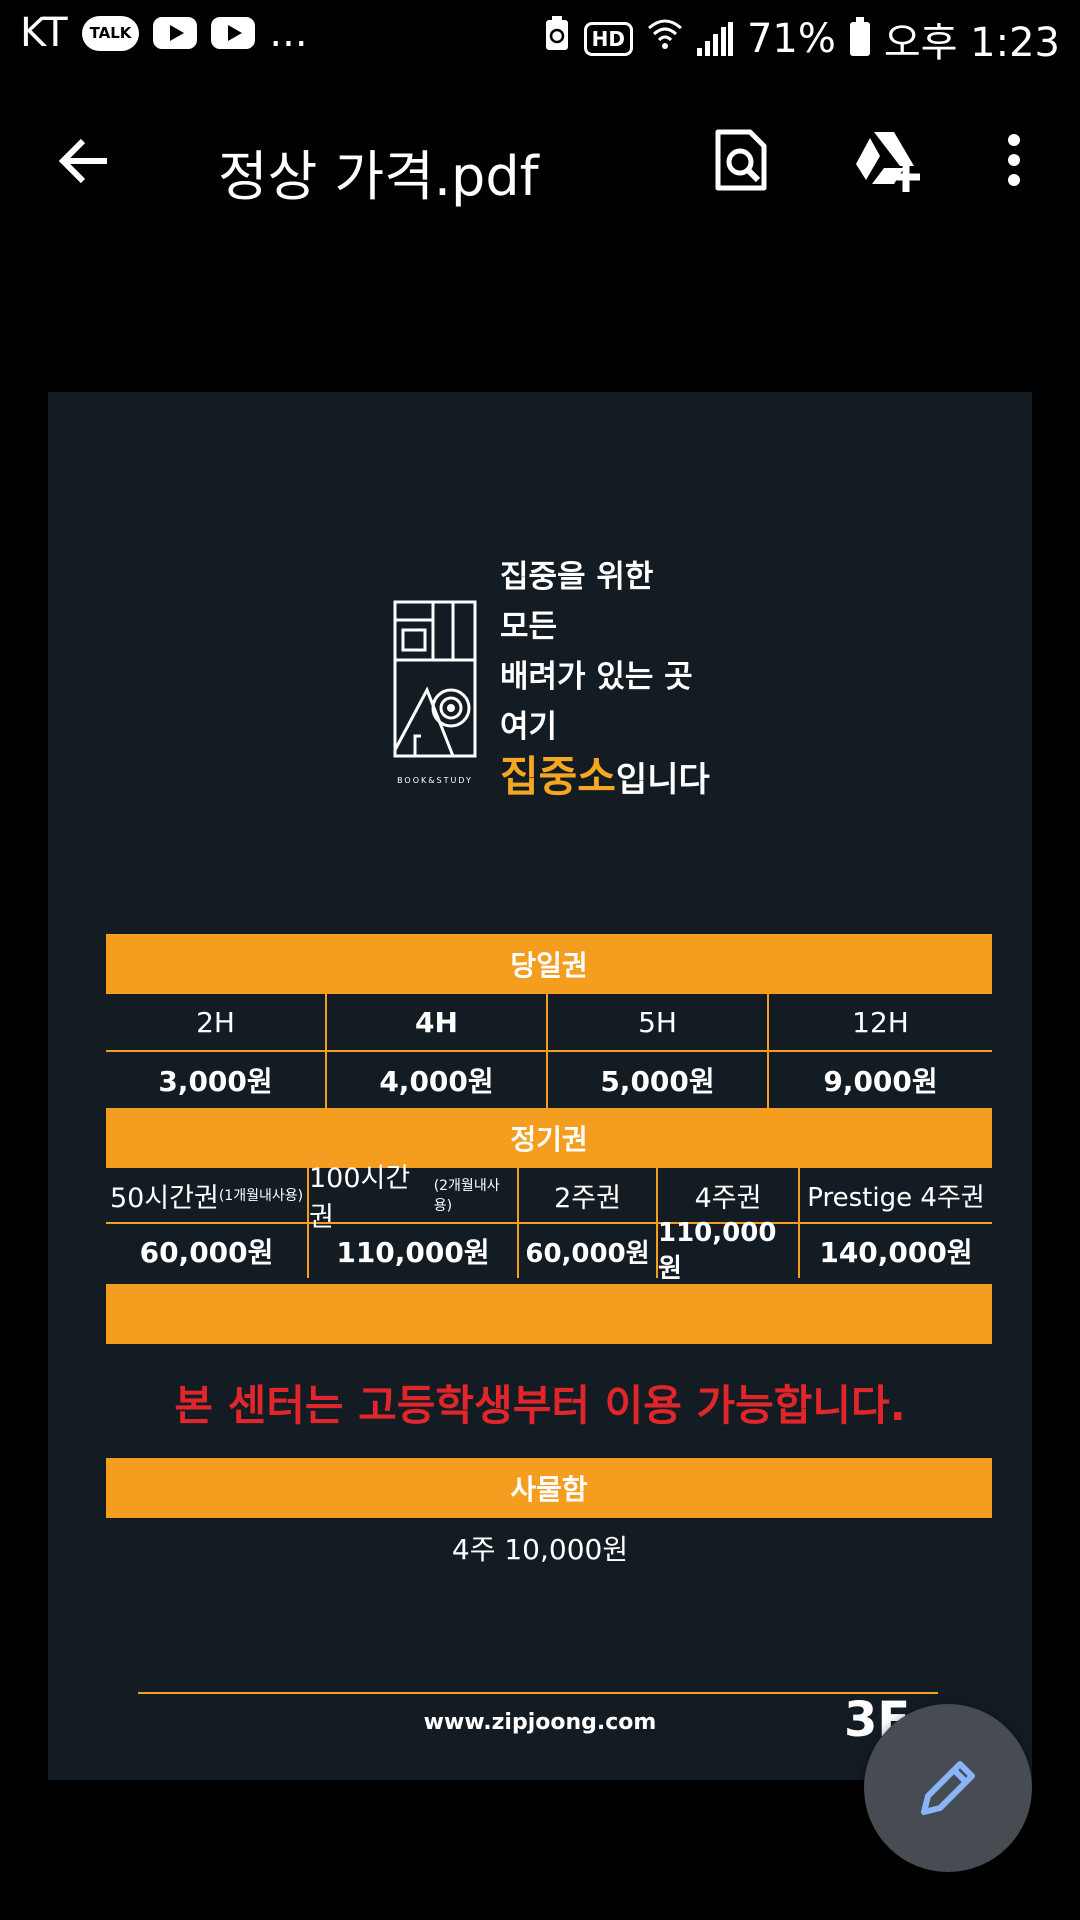  What do you see at coordinates (435, 679) in the screenshot?
I see `logo-mark-icon` at bounding box center [435, 679].